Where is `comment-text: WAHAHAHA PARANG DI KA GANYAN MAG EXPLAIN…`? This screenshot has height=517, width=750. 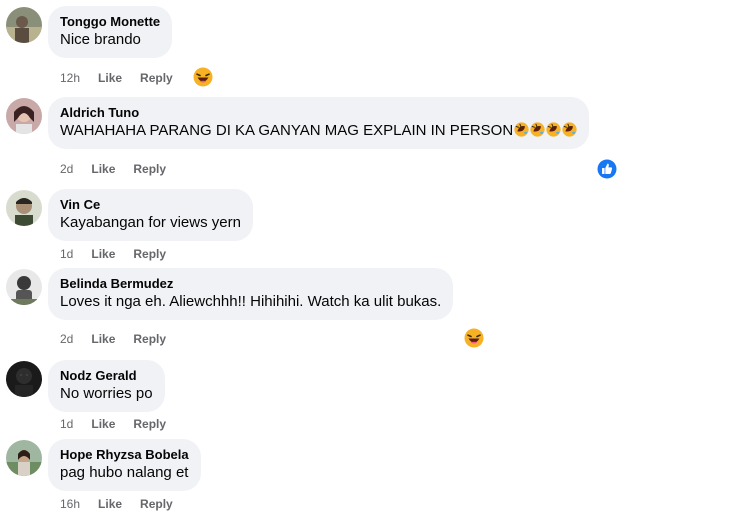
comment-text: WAHAHAHA PARANG DI KA GANYAN MAG EXPLAIN… is located at coordinates (318, 130).